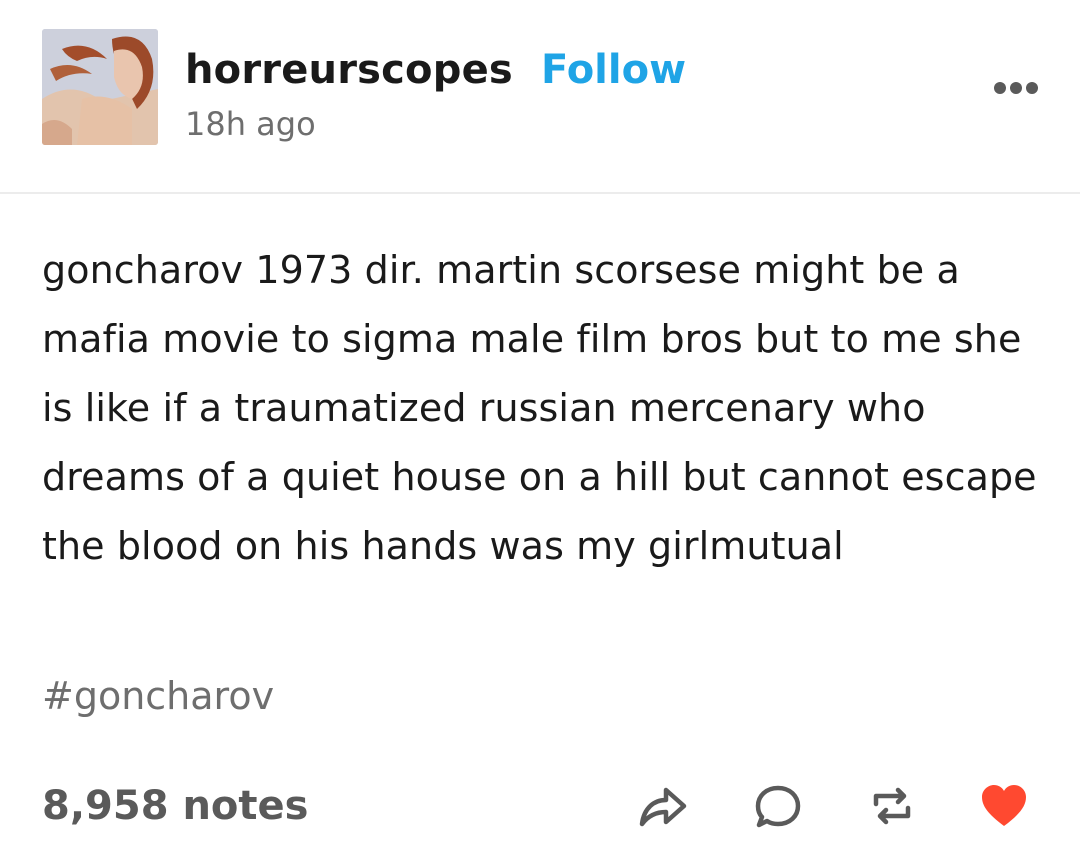 This screenshot has height=861, width=1080. I want to click on reblog-icon, so click(892, 806).